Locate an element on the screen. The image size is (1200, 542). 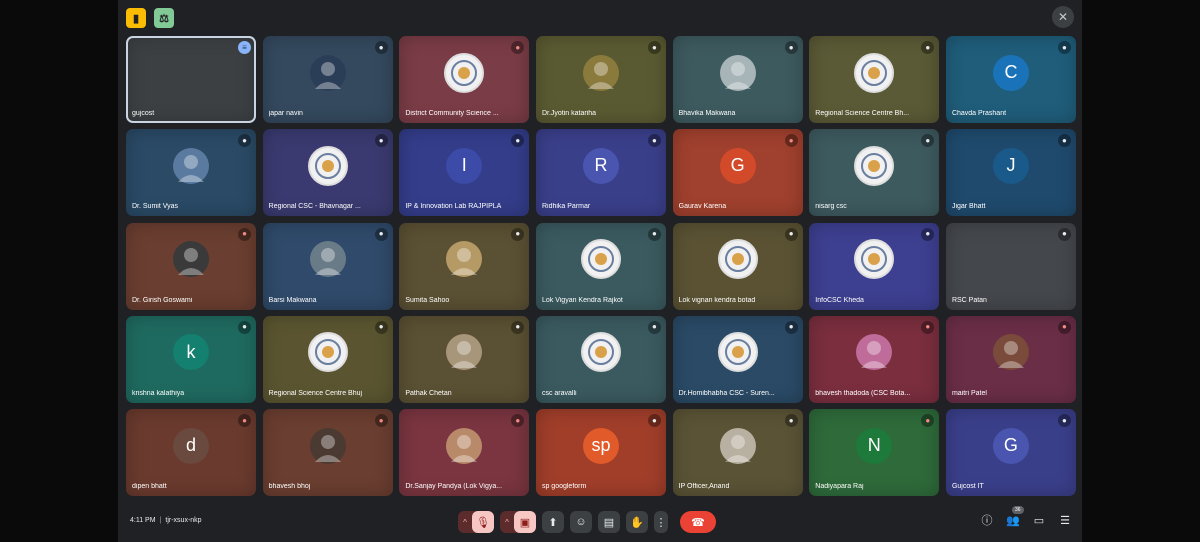
participant-tile: ● bhavesh bhoj is located at coordinates (327, 452).